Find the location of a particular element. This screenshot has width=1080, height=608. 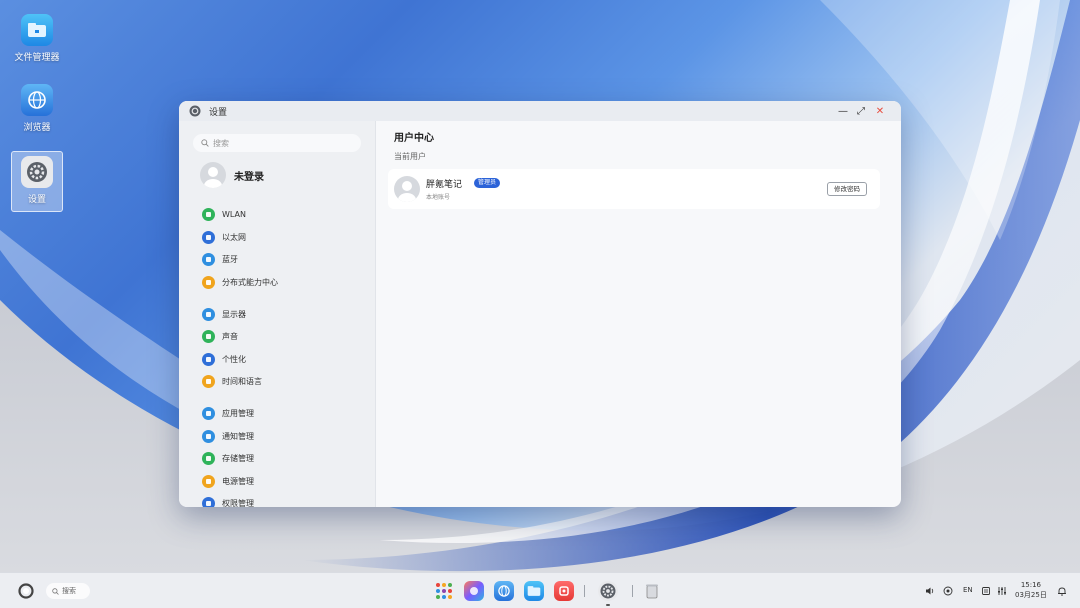

folder-icon is located at coordinates (534, 591).